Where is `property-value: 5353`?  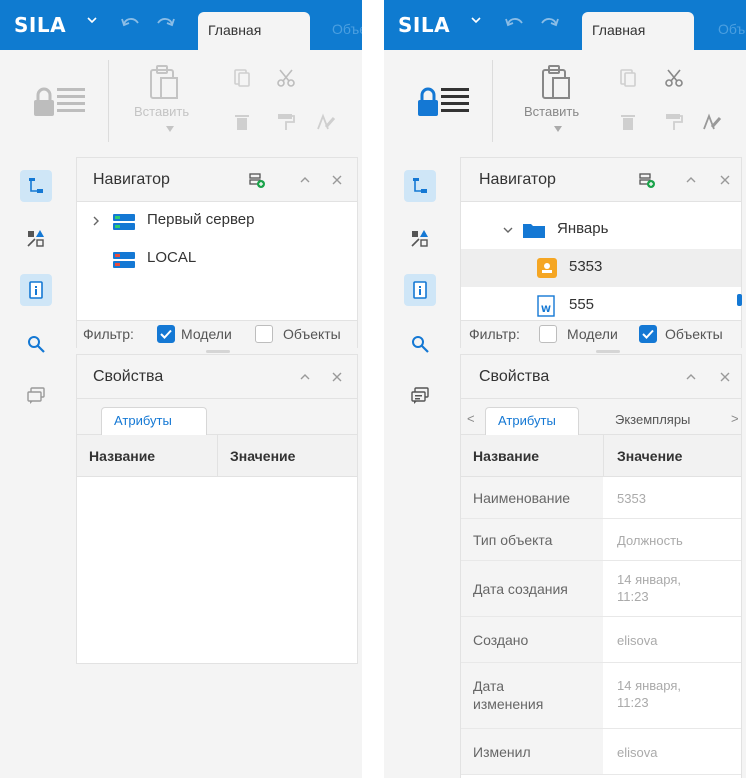
property-value: 5353 is located at coordinates (631, 498).